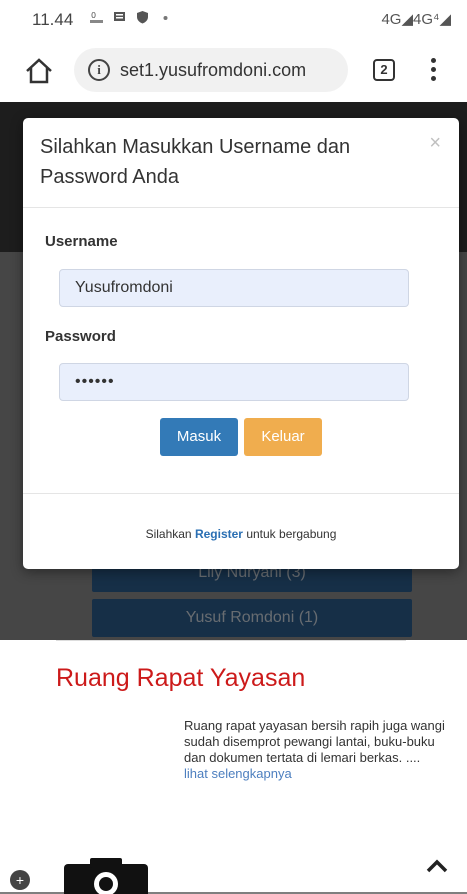 The image size is (467, 894). Describe the element at coordinates (234, 382) in the screenshot. I see `password-field: ••••••` at that location.